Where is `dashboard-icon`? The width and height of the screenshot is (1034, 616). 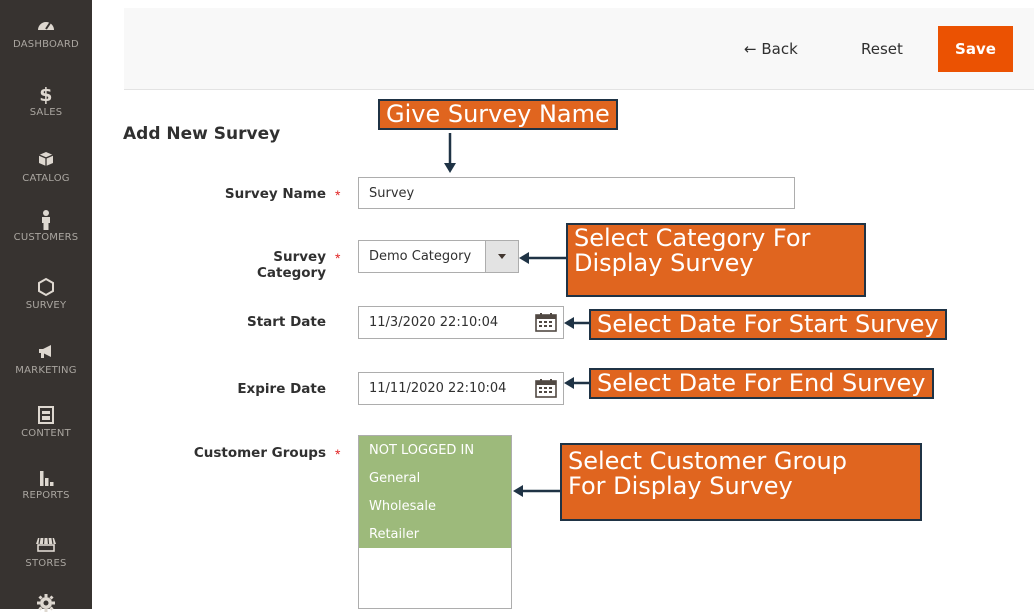 dashboard-icon is located at coordinates (46, 27).